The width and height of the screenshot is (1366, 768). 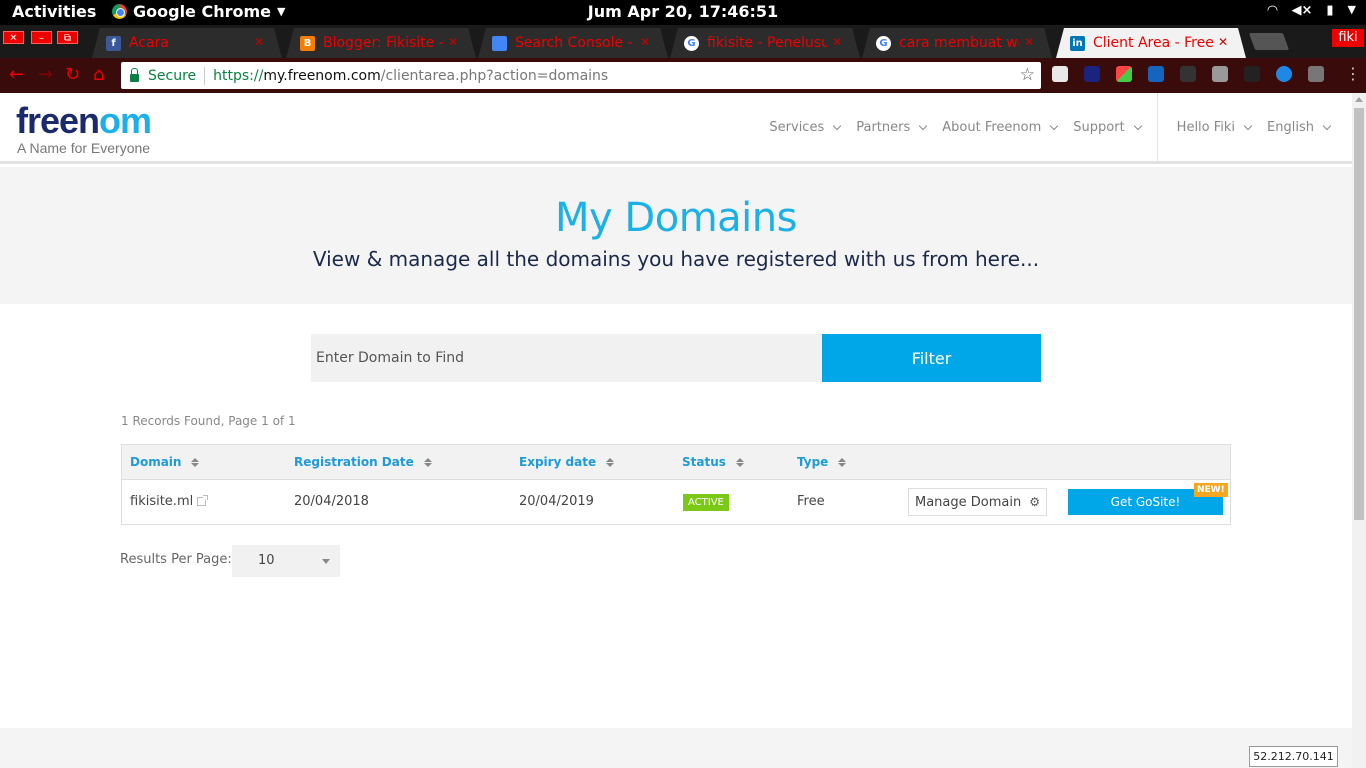 I want to click on back-arrow-icon: ←, so click(x=16, y=74).